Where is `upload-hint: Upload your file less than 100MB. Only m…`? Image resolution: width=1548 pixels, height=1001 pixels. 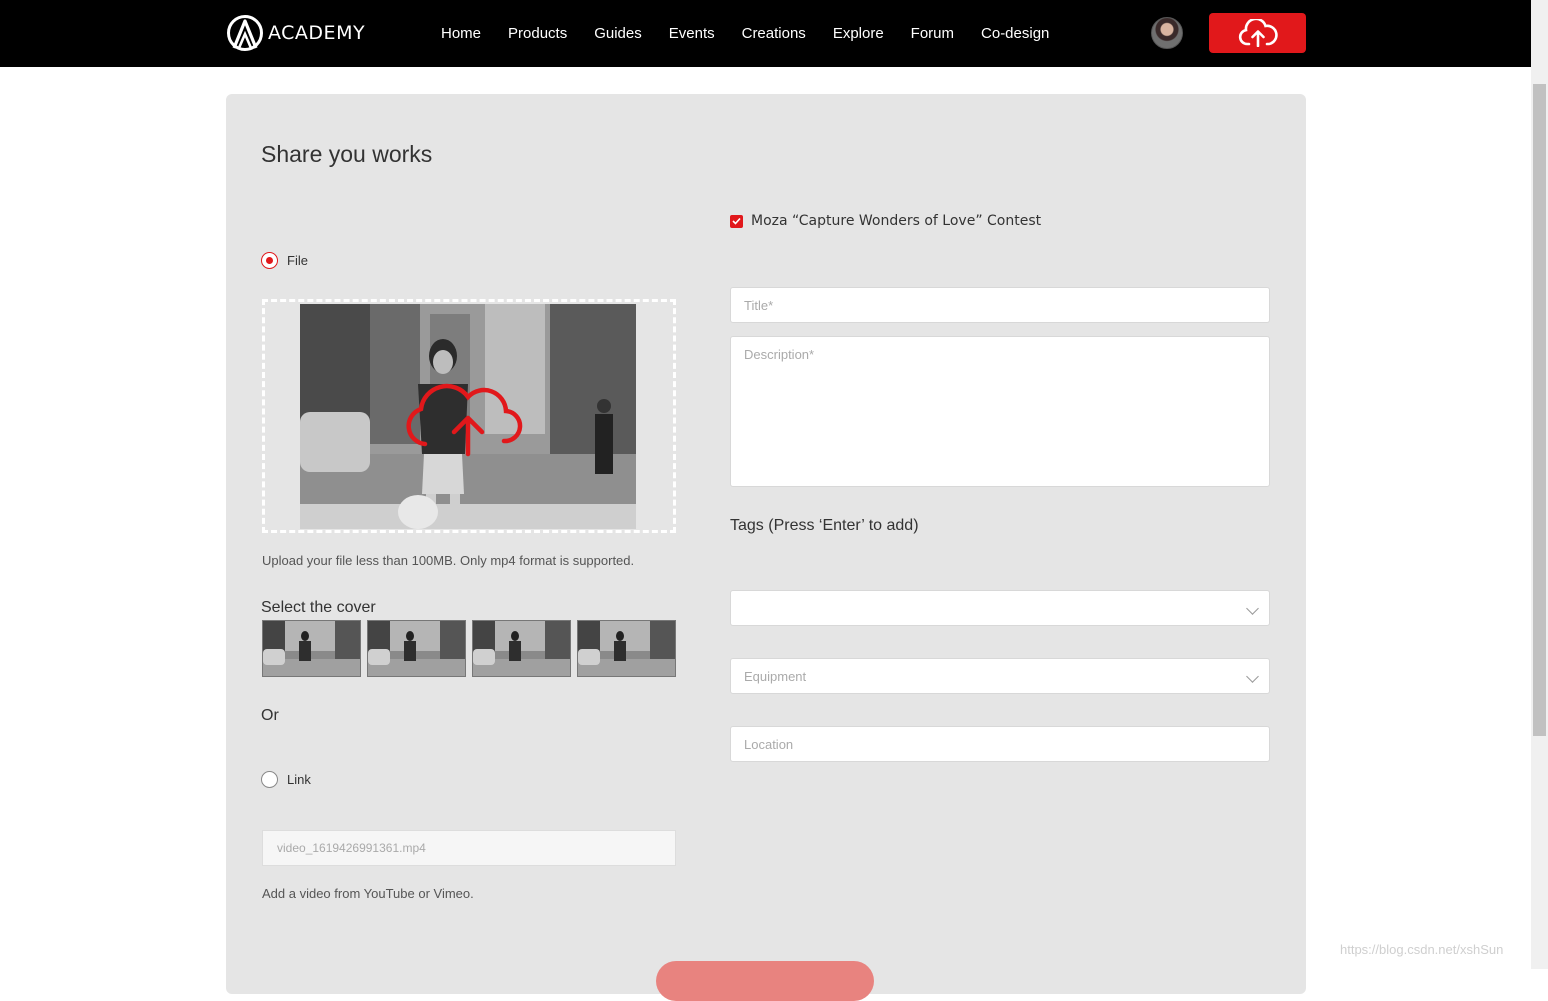 upload-hint: Upload your file less than 100MB. Only m… is located at coordinates (448, 560).